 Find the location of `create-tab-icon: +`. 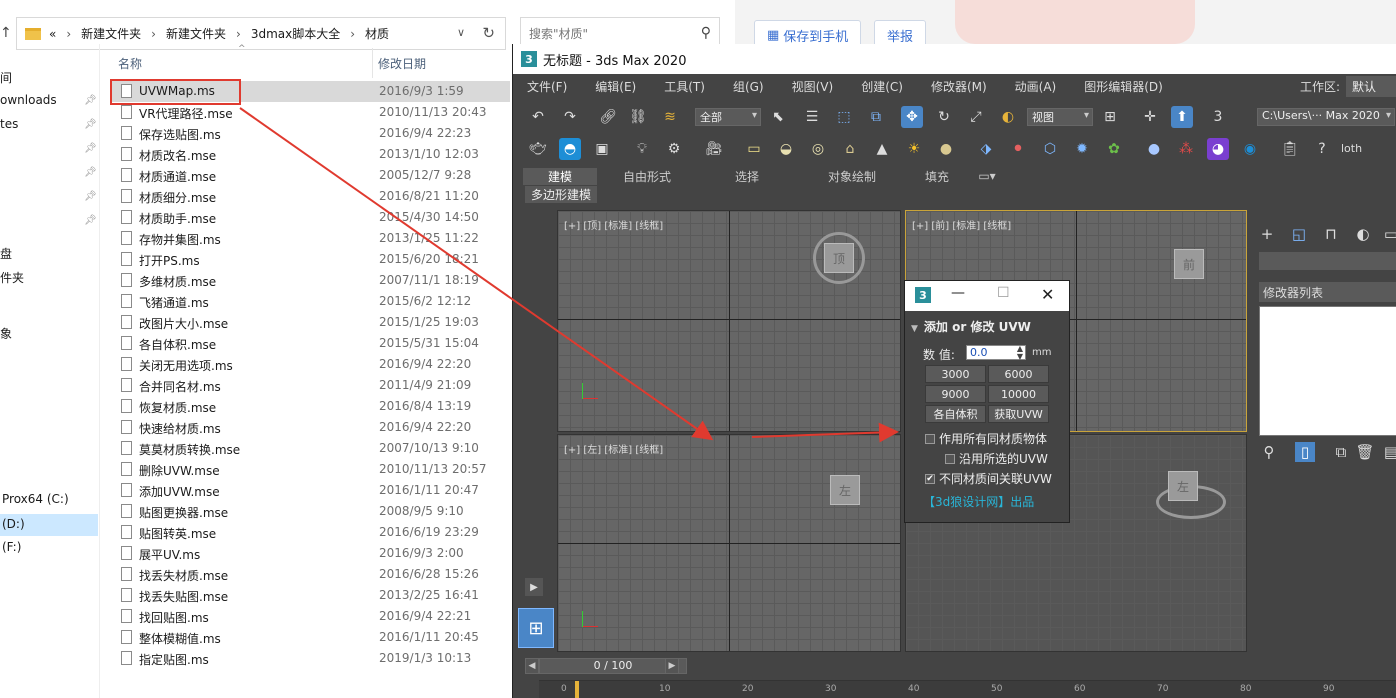

create-tab-icon: + is located at coordinates (1267, 234).